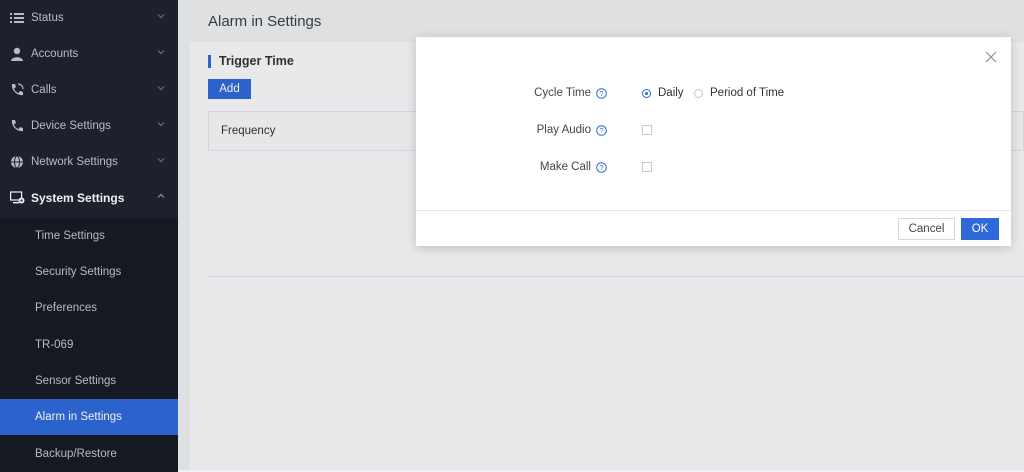 This screenshot has height=472, width=1024. I want to click on cancel-button: Cancel, so click(926, 229).